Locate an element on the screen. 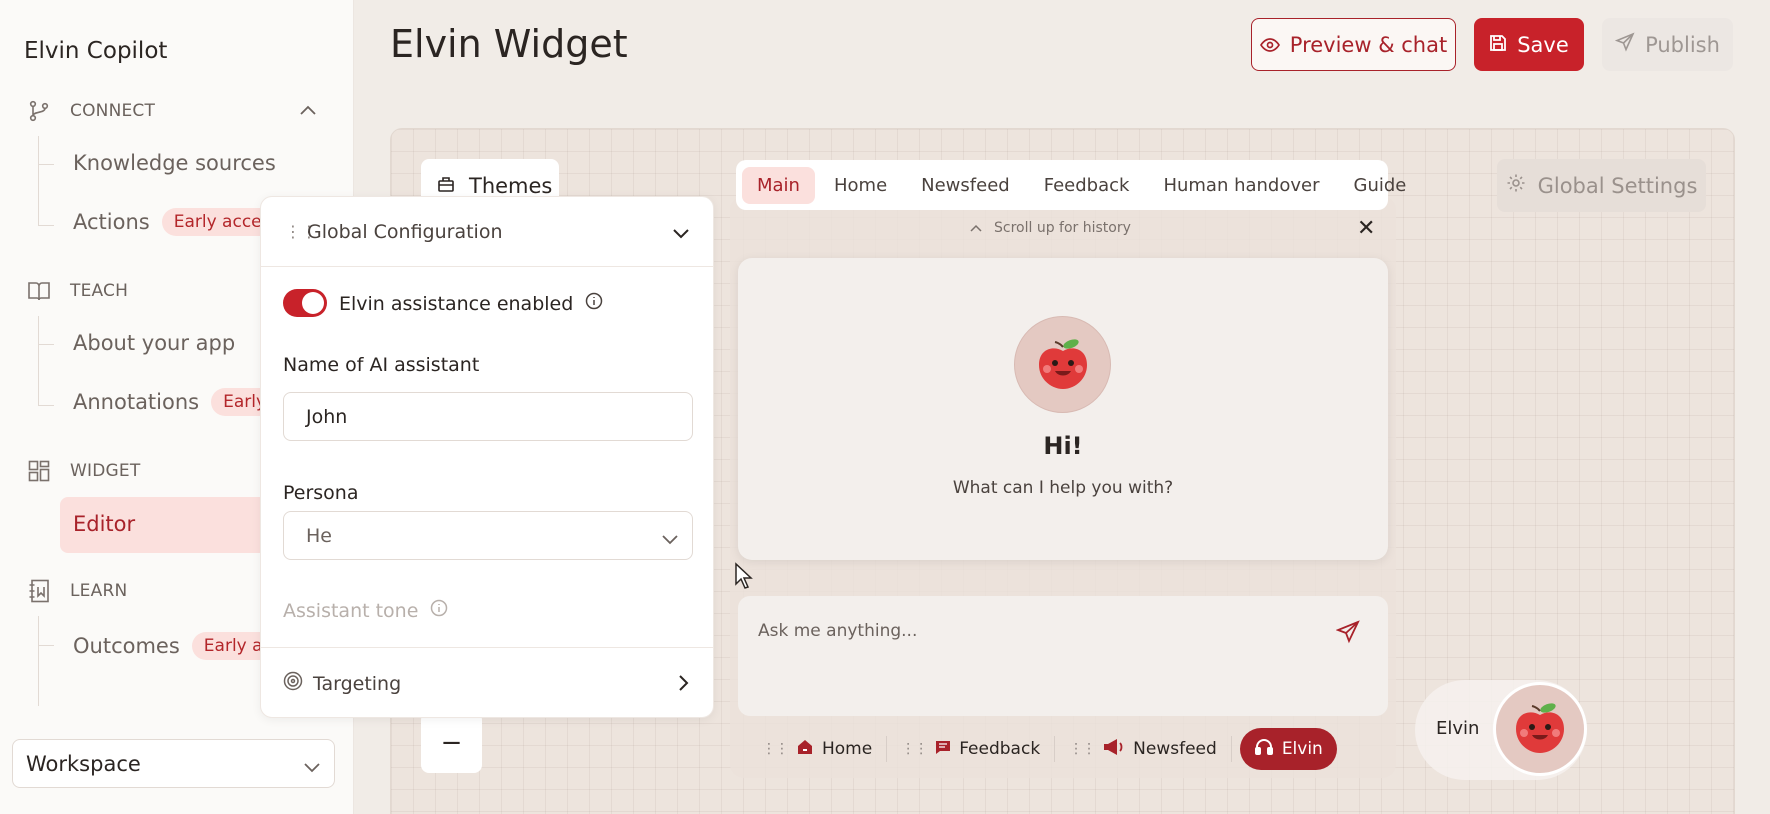  section-learn: LEARN is located at coordinates (76, 591).